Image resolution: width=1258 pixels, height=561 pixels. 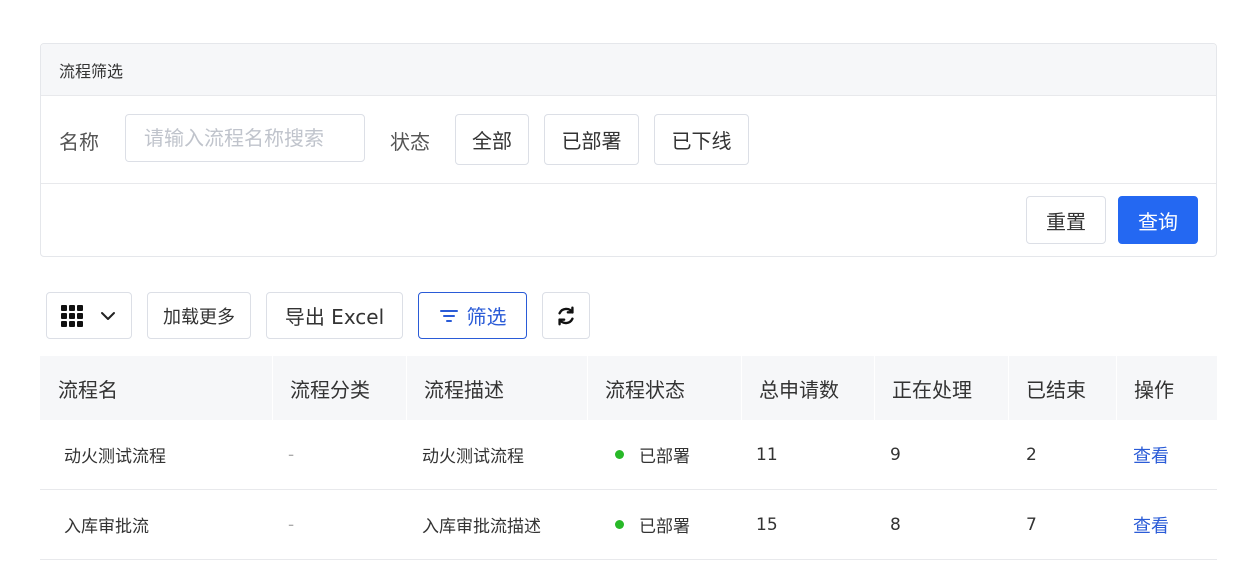 I want to click on column-header-finished: 已结束, so click(x=1062, y=388).